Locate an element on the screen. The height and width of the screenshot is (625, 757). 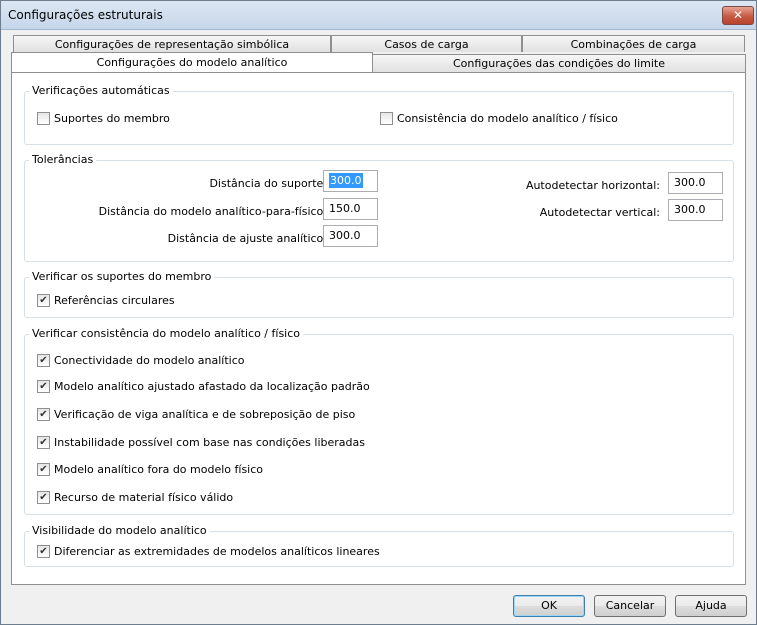
auto-detect-vertical-label: Autodetectar vertical: is located at coordinates (599, 212).